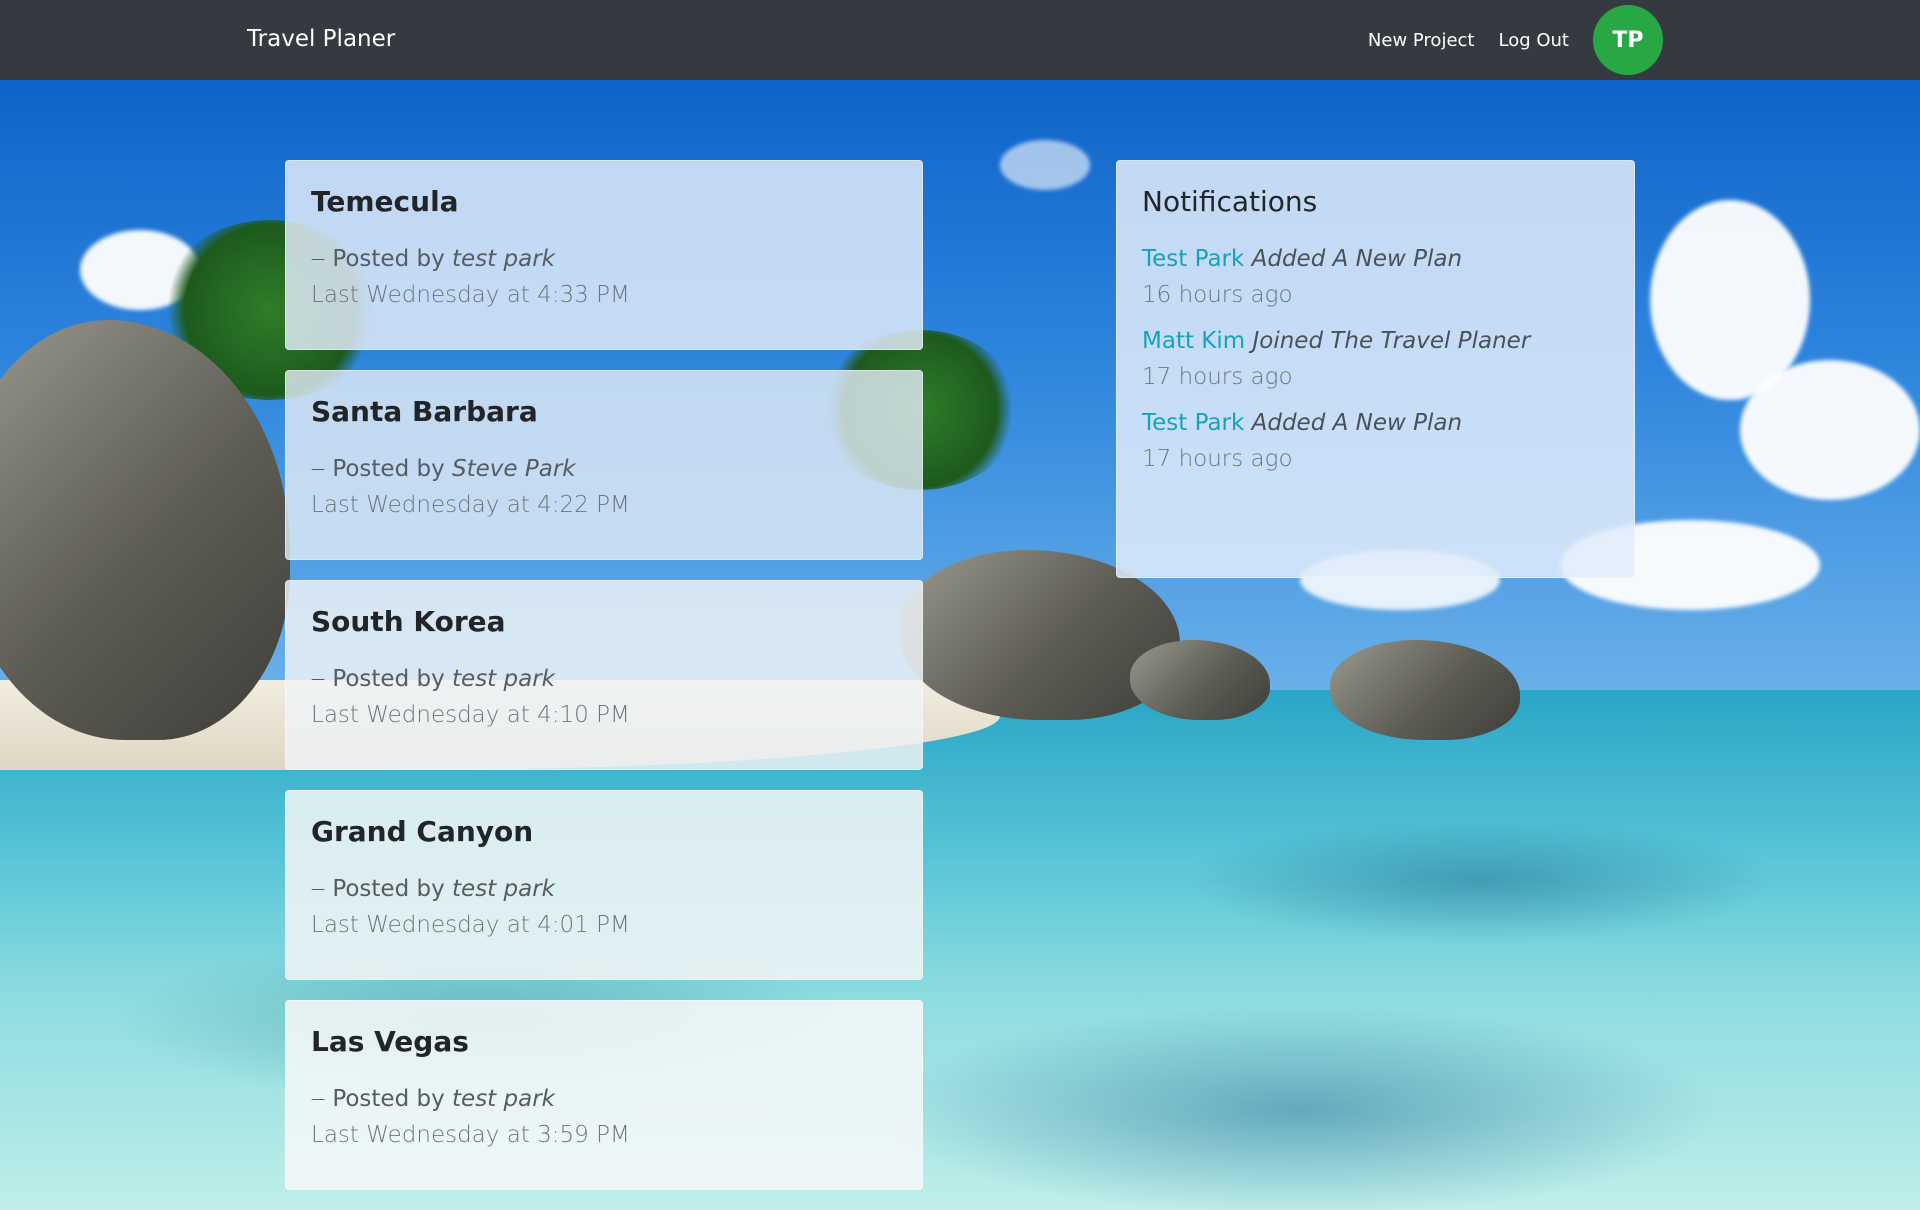 The image size is (1920, 1210). I want to click on new-project-link: New Project, so click(1421, 40).